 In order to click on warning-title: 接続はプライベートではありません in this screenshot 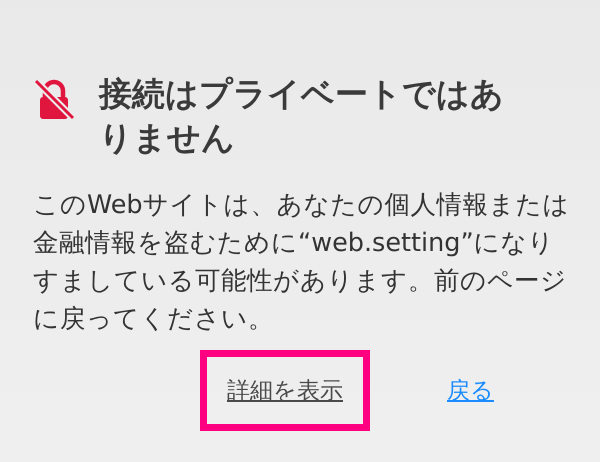, I will do `click(302, 116)`.